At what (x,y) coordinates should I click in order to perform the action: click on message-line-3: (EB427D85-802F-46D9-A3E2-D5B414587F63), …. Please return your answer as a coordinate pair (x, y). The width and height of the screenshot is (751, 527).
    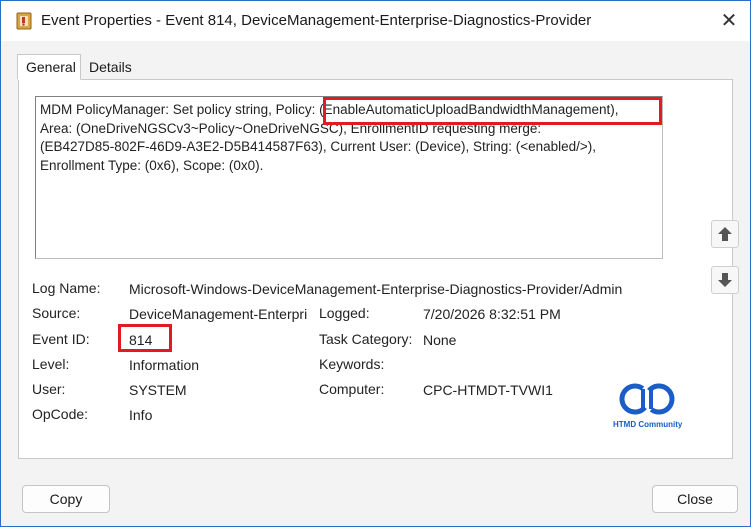
    Looking at the image, I should click on (318, 146).